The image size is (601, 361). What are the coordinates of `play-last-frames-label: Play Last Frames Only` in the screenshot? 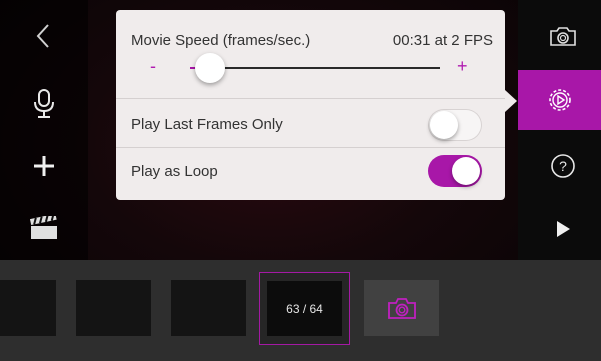 It's located at (207, 124).